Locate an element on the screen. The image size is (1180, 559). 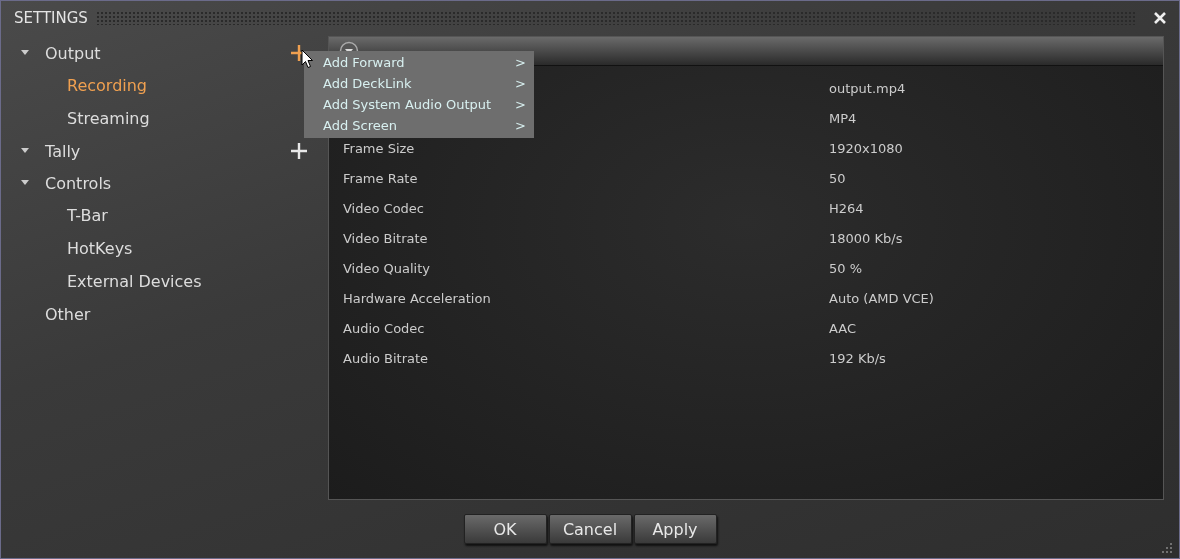
setting-label: Frame Size is located at coordinates (379, 148).